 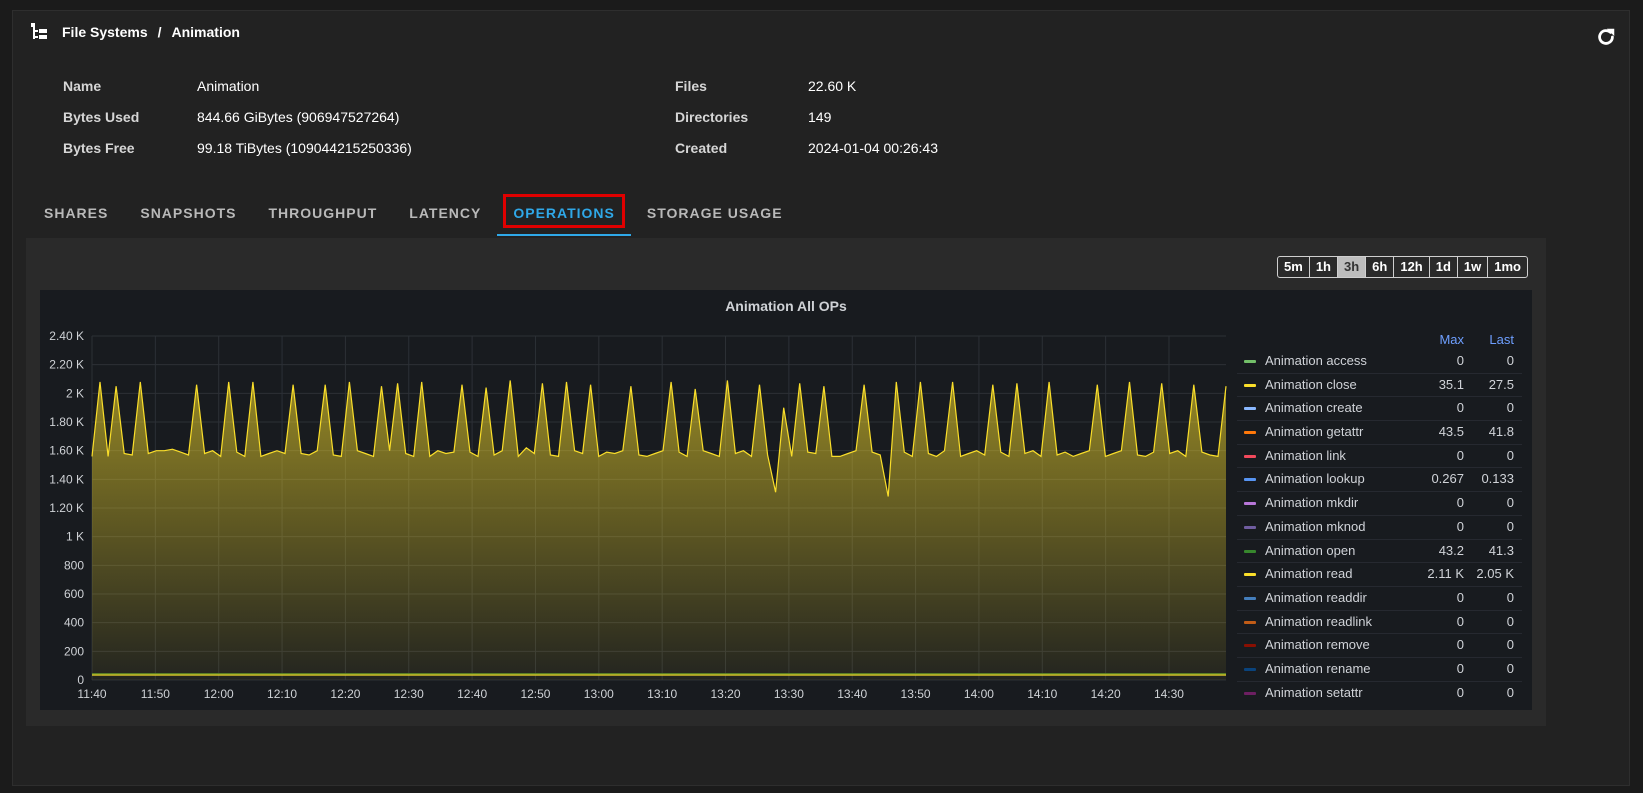 What do you see at coordinates (1324, 267) in the screenshot?
I see `range-1h-button: 1h` at bounding box center [1324, 267].